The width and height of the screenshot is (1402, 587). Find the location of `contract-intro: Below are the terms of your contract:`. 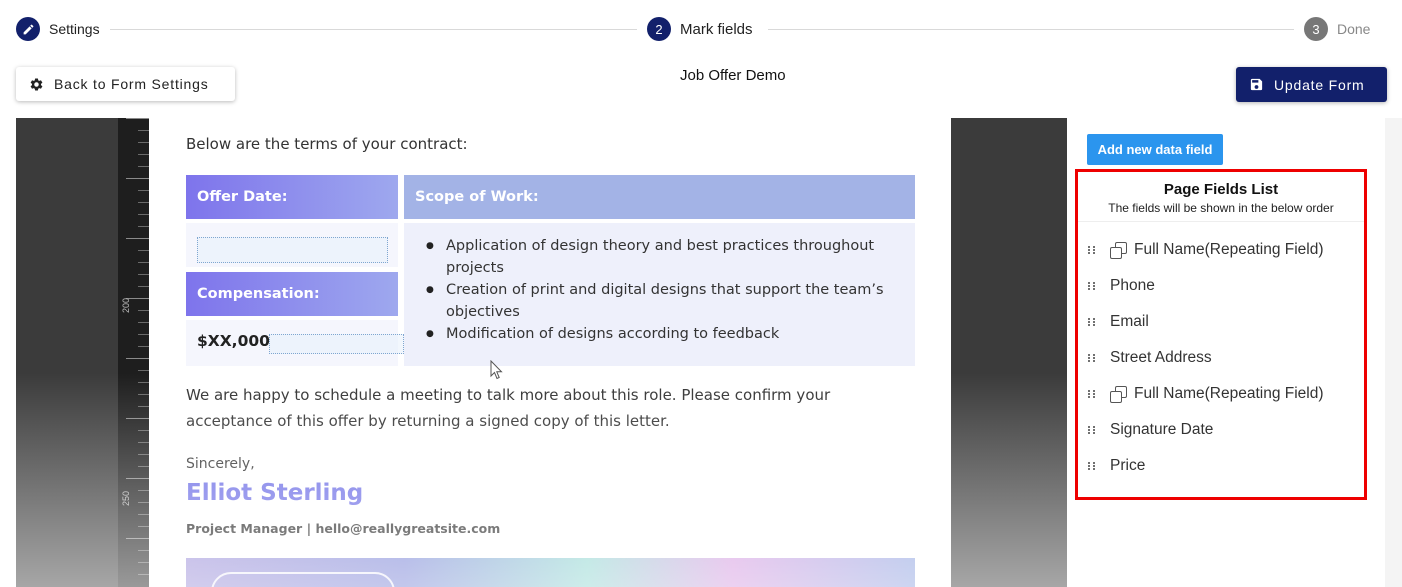

contract-intro: Below are the terms of your contract: is located at coordinates (327, 144).